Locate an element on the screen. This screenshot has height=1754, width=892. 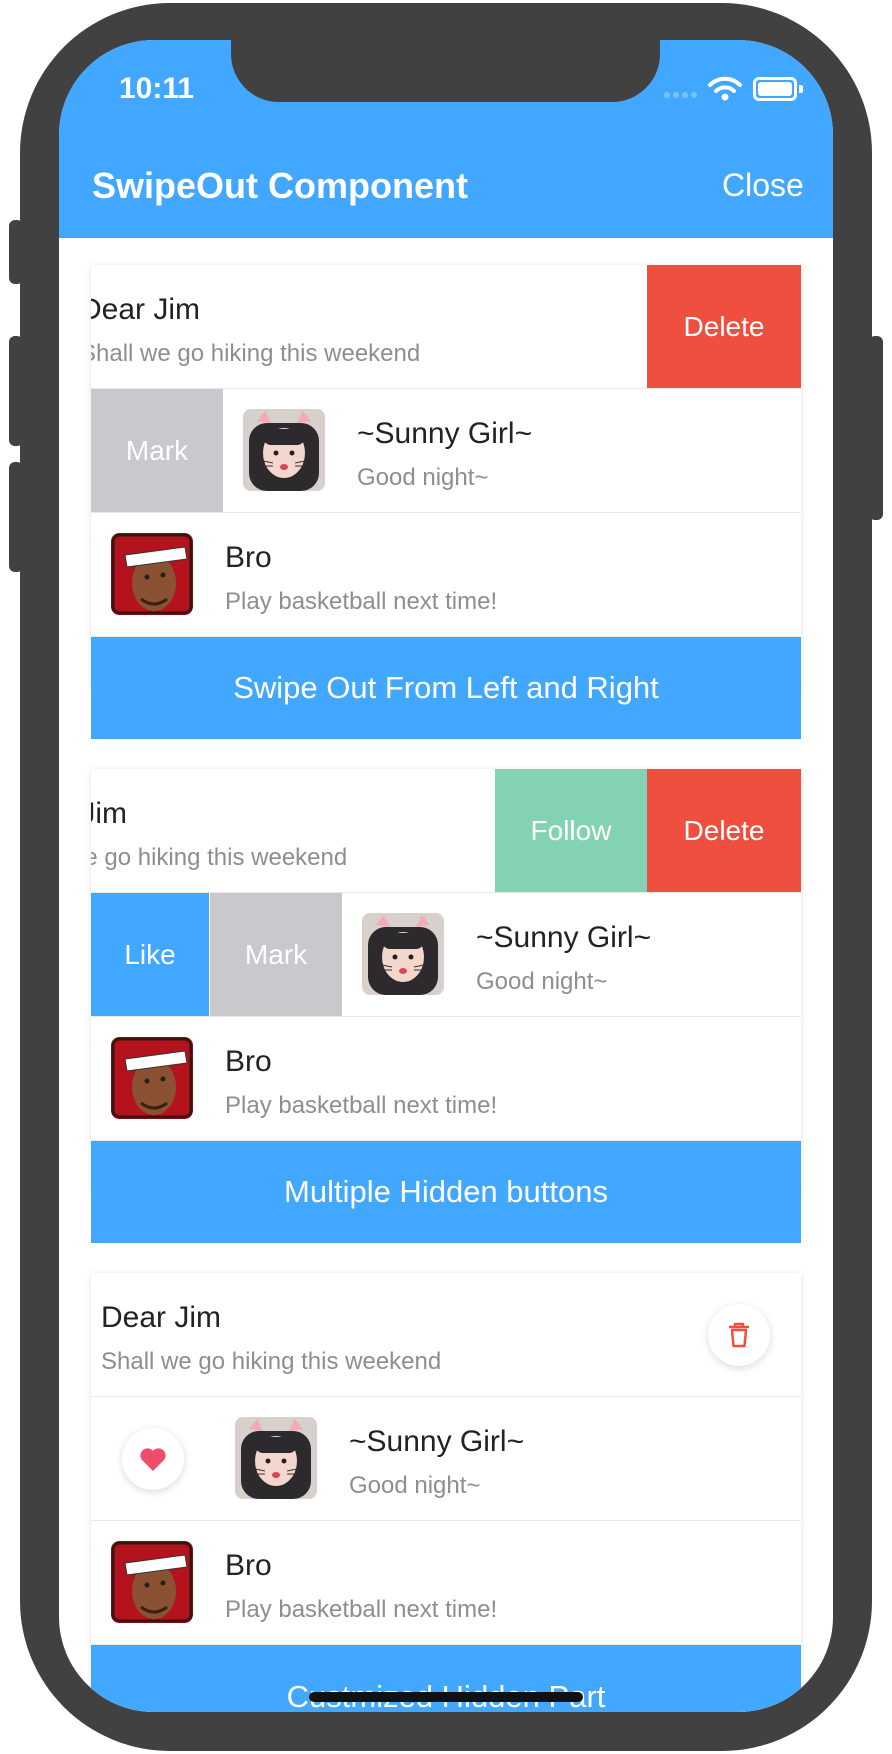
delete-circle-button is located at coordinates (739, 1335).